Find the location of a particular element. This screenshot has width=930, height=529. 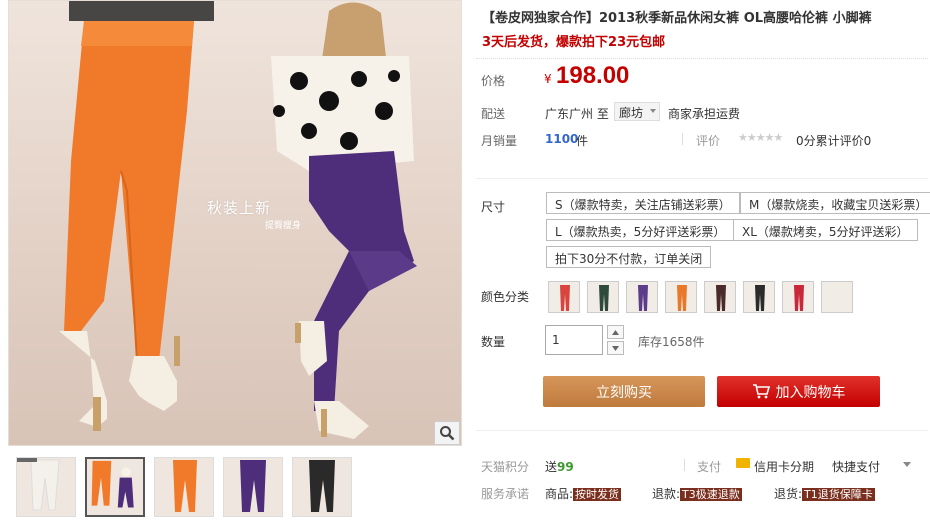

color-label: 颜色分类 is located at coordinates (505, 297).